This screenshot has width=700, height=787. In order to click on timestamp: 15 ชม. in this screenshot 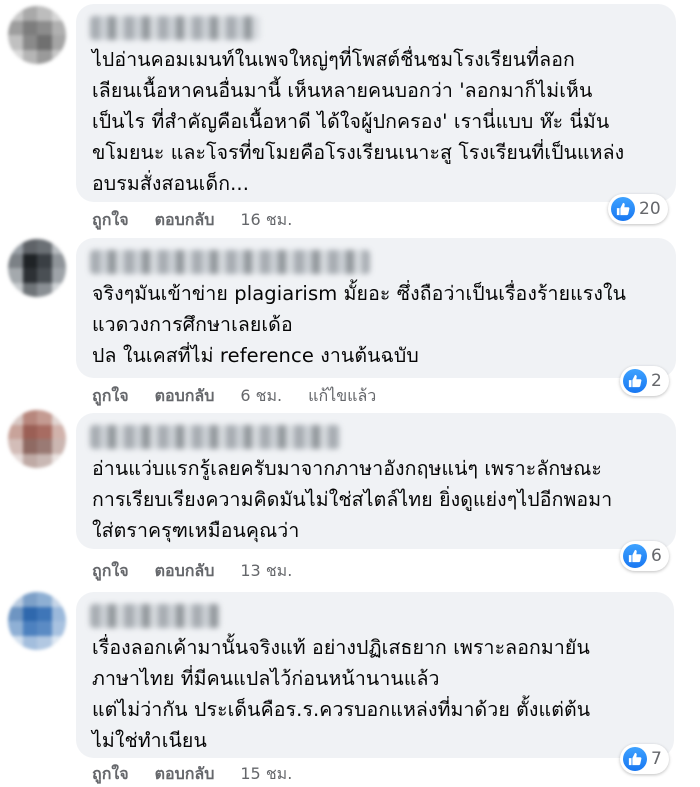, I will do `click(266, 774)`.